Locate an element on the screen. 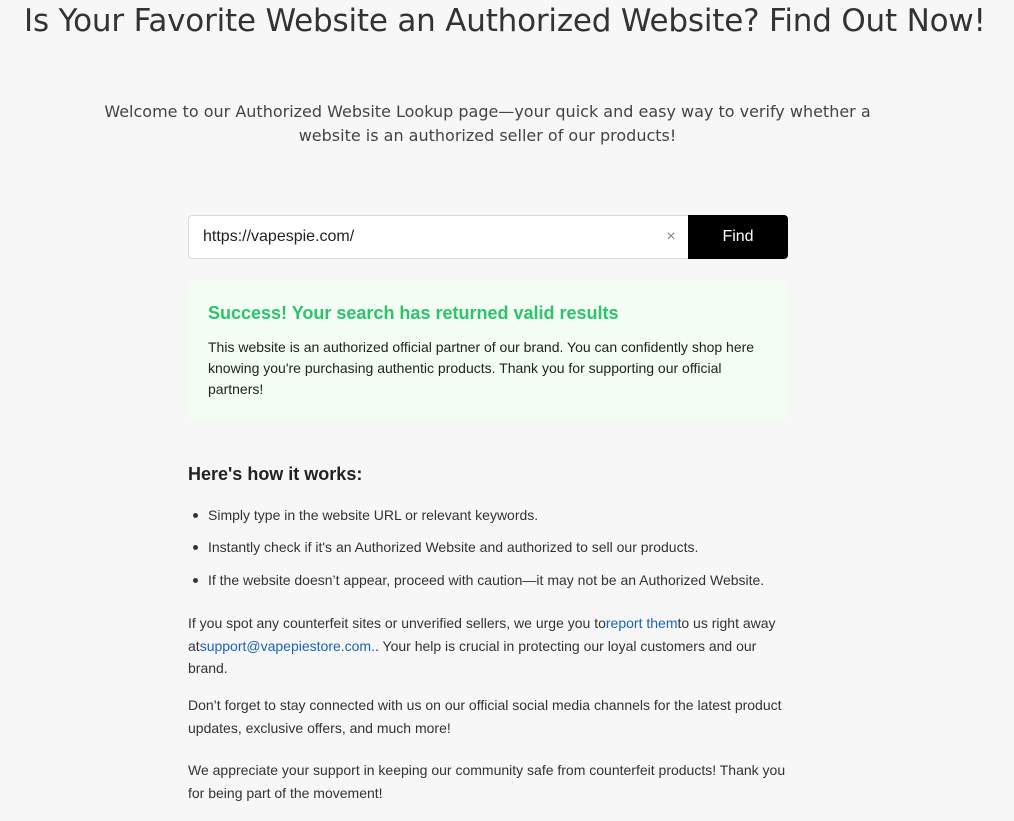 The height and width of the screenshot is (821, 1014). how-it-works-title: Here's how it works: is located at coordinates (275, 474).